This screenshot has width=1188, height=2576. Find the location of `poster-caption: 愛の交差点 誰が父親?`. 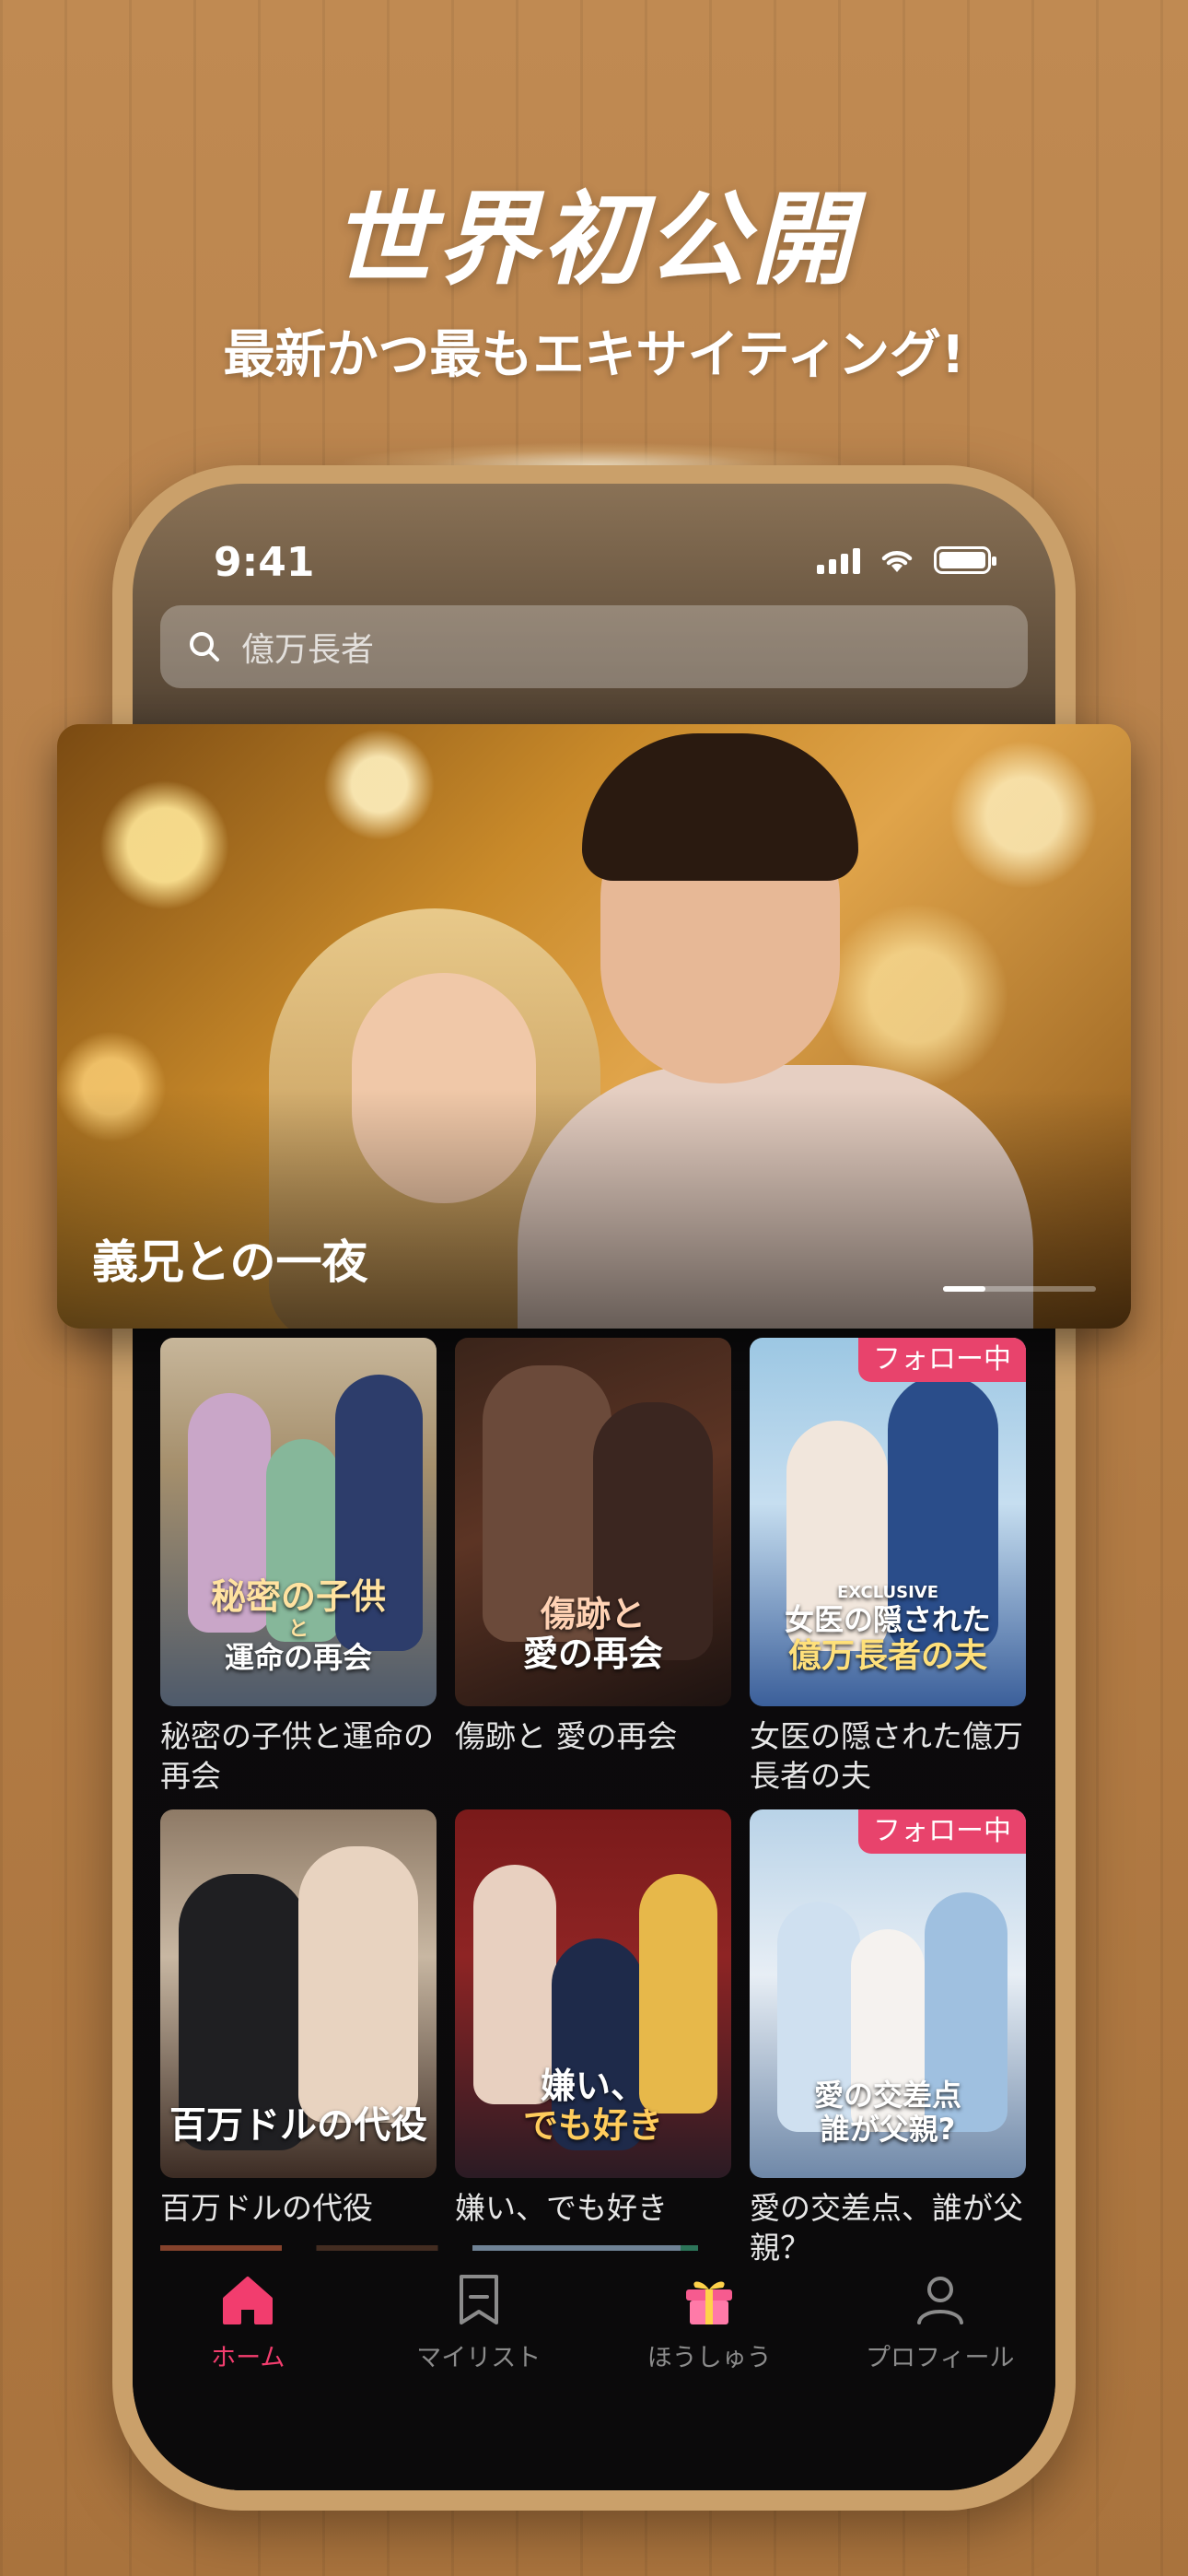

poster-caption: 愛の交差点 誰が父親? is located at coordinates (887, 2113).